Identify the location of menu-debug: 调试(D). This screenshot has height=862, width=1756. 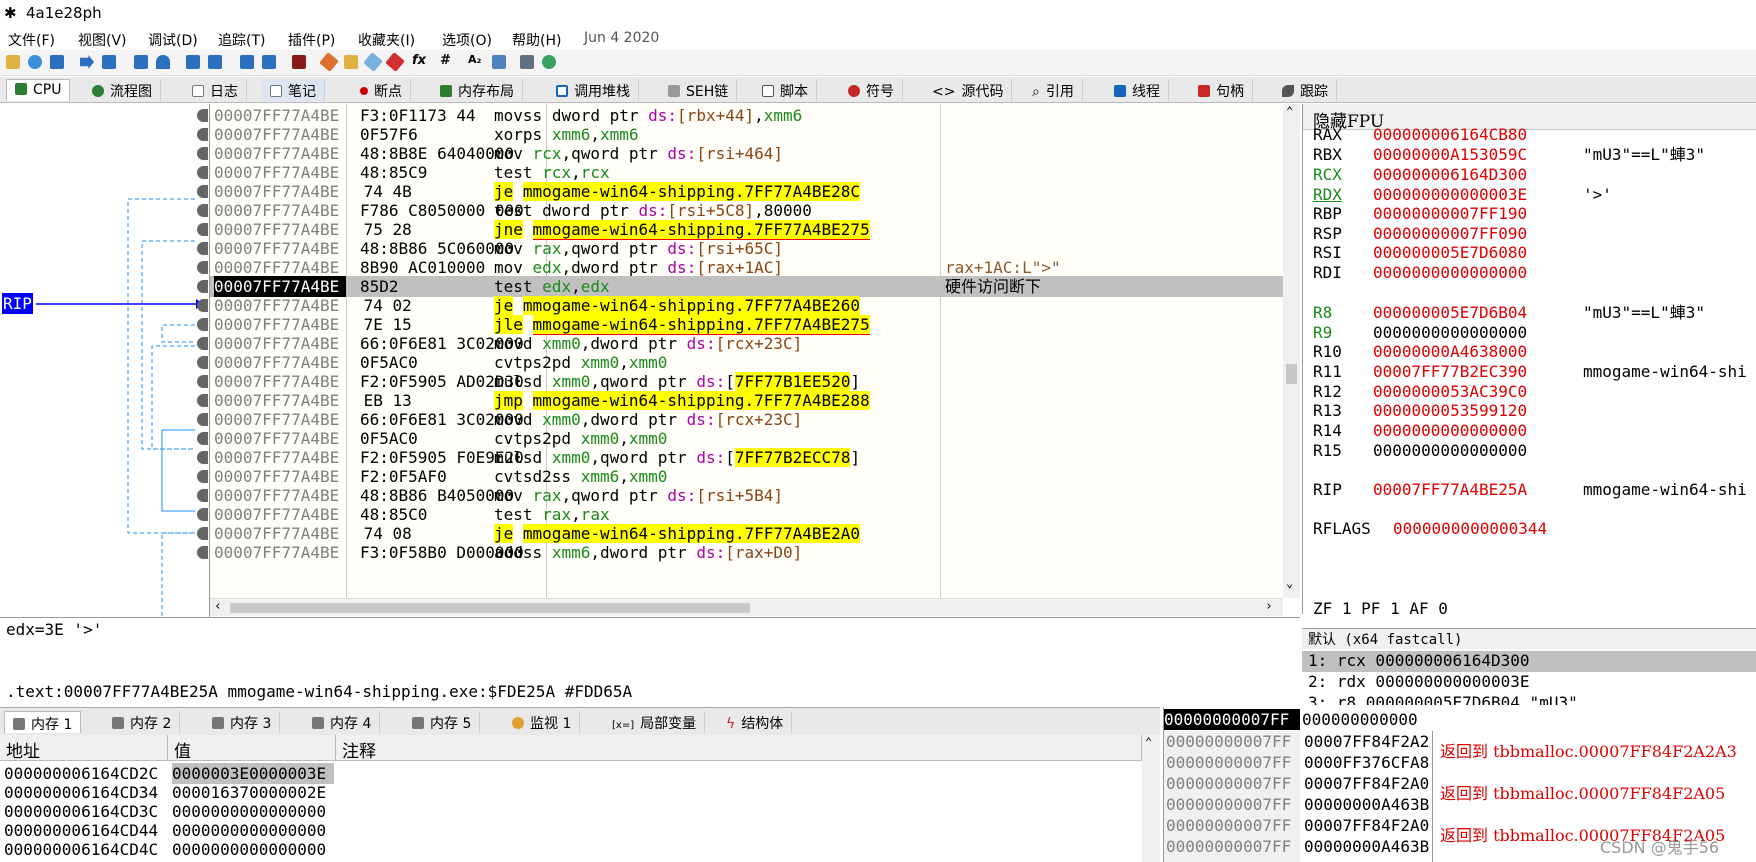
(173, 40).